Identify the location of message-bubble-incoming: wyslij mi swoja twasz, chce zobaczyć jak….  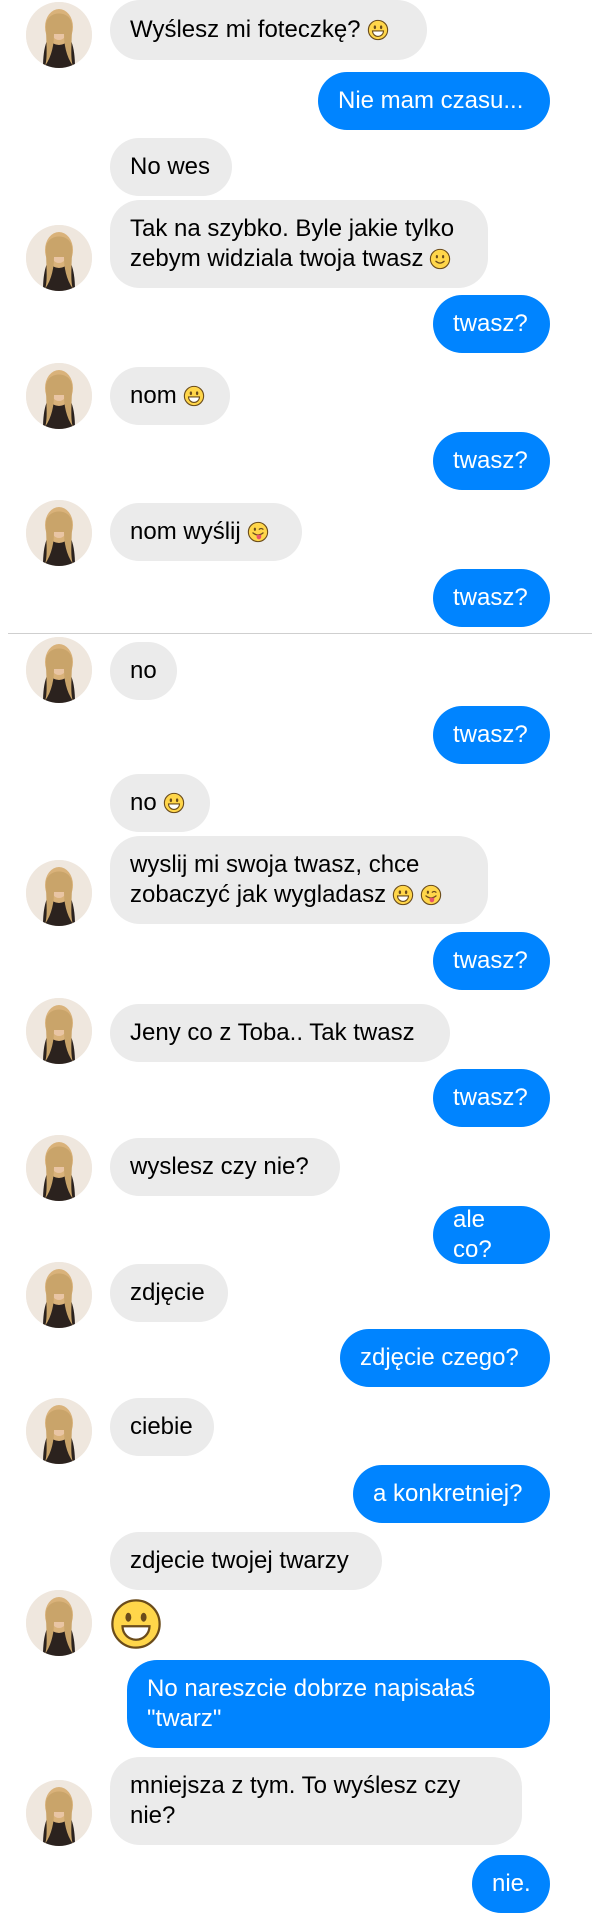
(299, 880).